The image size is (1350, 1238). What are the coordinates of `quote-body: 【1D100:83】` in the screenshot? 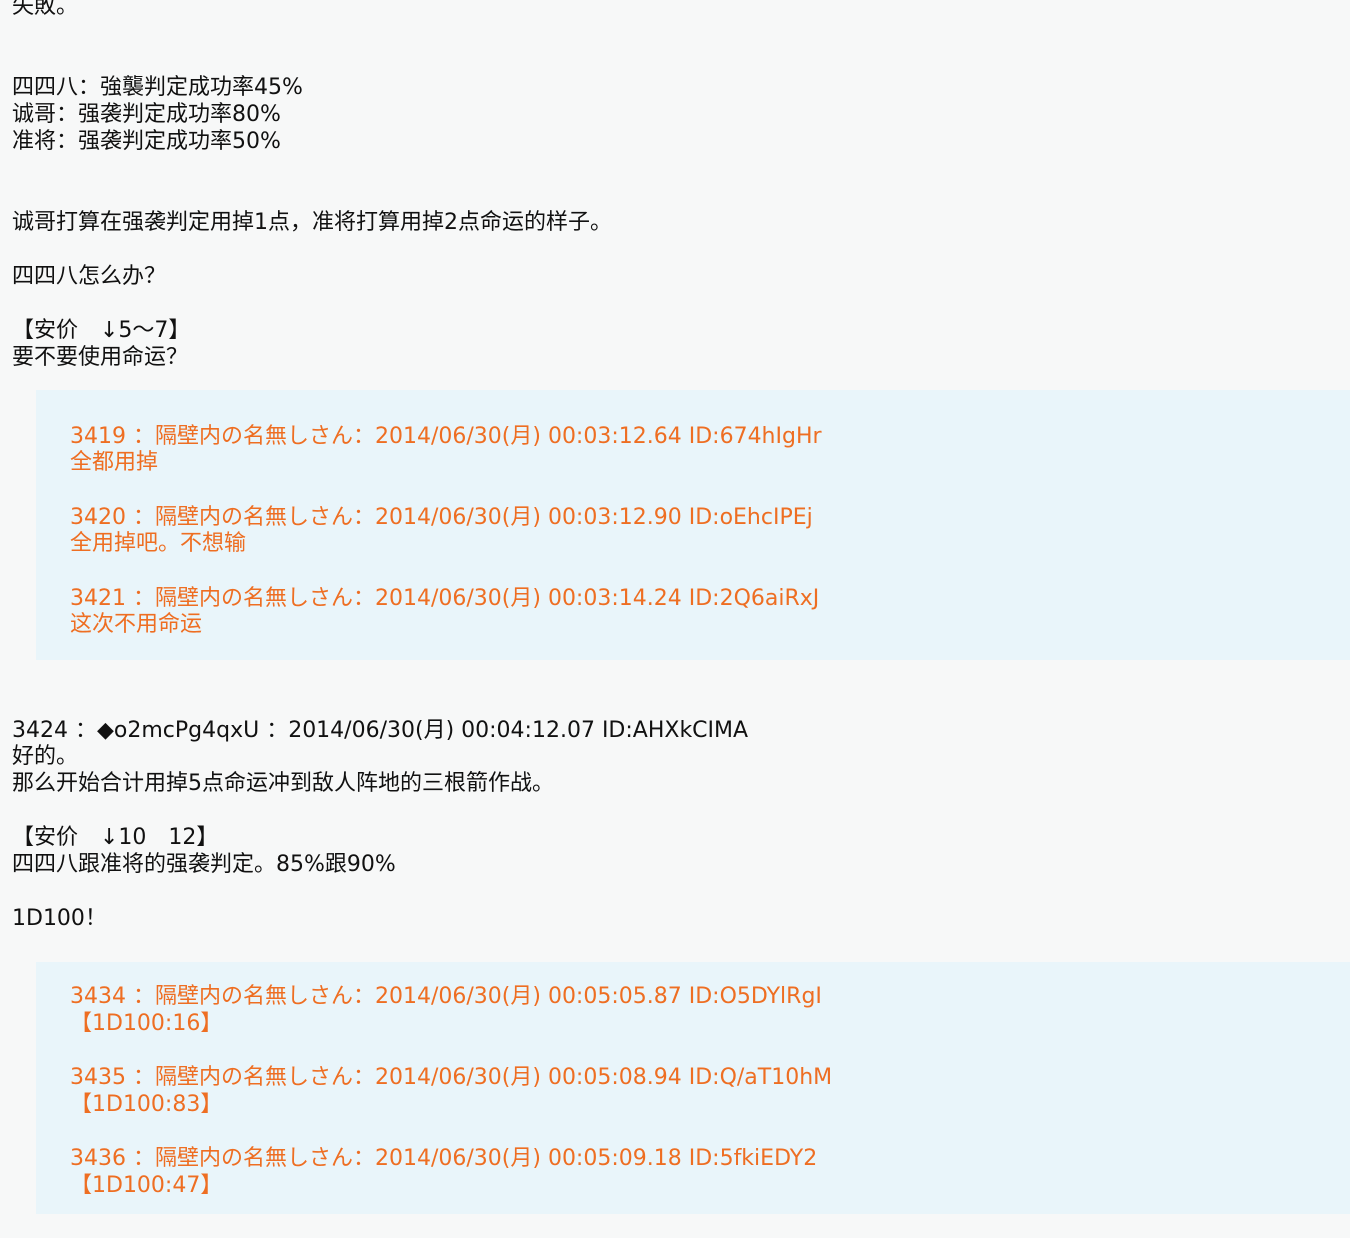 It's located at (146, 1104).